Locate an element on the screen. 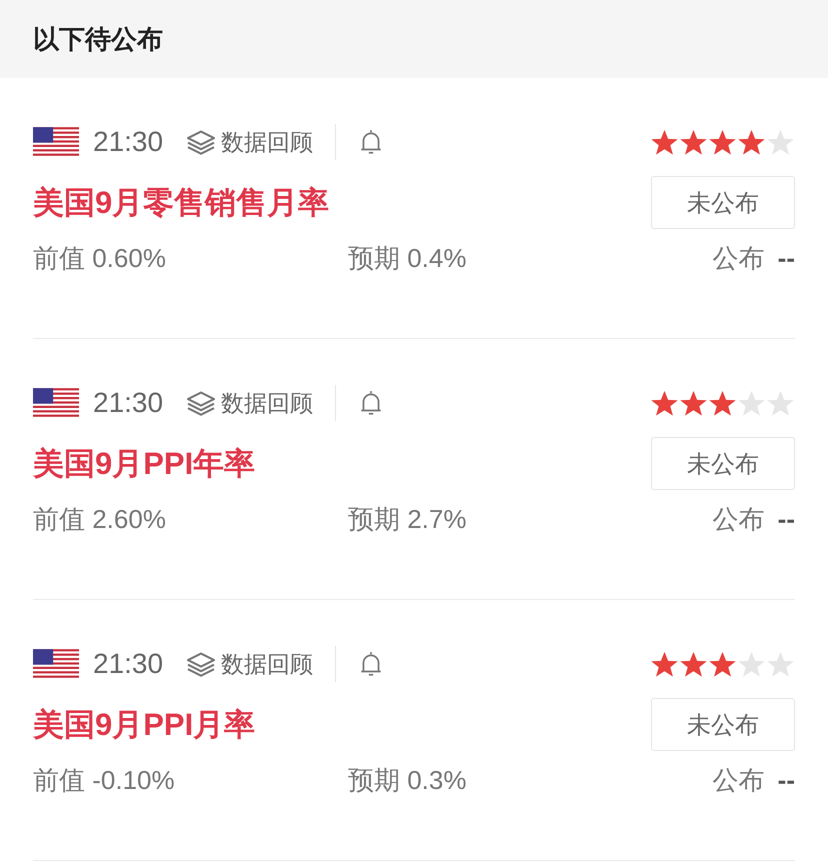  event-title: 美国9月零售销售月率 is located at coordinates (181, 203).